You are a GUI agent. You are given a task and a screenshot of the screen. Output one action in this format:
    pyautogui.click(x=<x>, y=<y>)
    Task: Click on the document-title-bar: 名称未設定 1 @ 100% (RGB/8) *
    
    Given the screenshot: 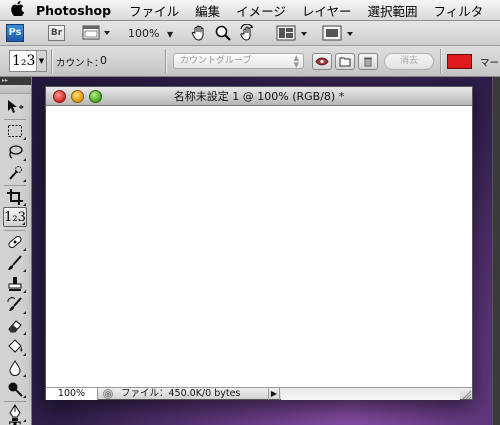 What is the action you would take?
    pyautogui.click(x=259, y=96)
    